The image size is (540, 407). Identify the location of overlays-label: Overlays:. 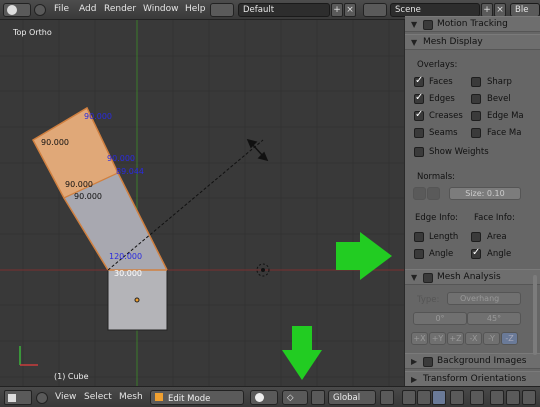
(437, 65).